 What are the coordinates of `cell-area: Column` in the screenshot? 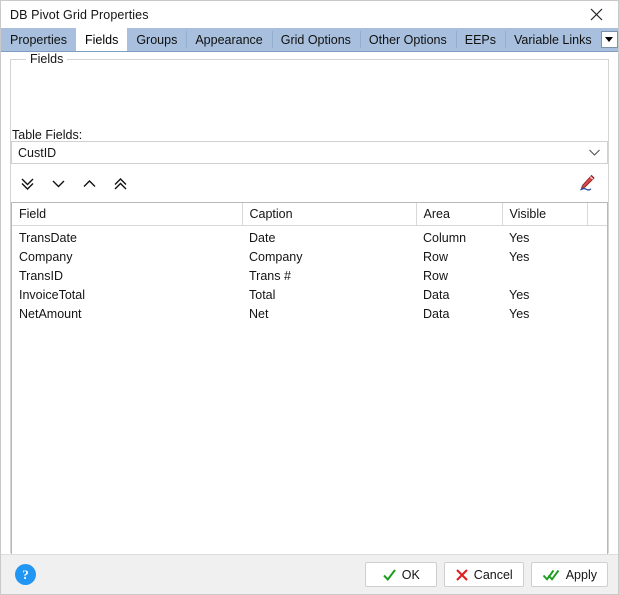 It's located at (445, 237).